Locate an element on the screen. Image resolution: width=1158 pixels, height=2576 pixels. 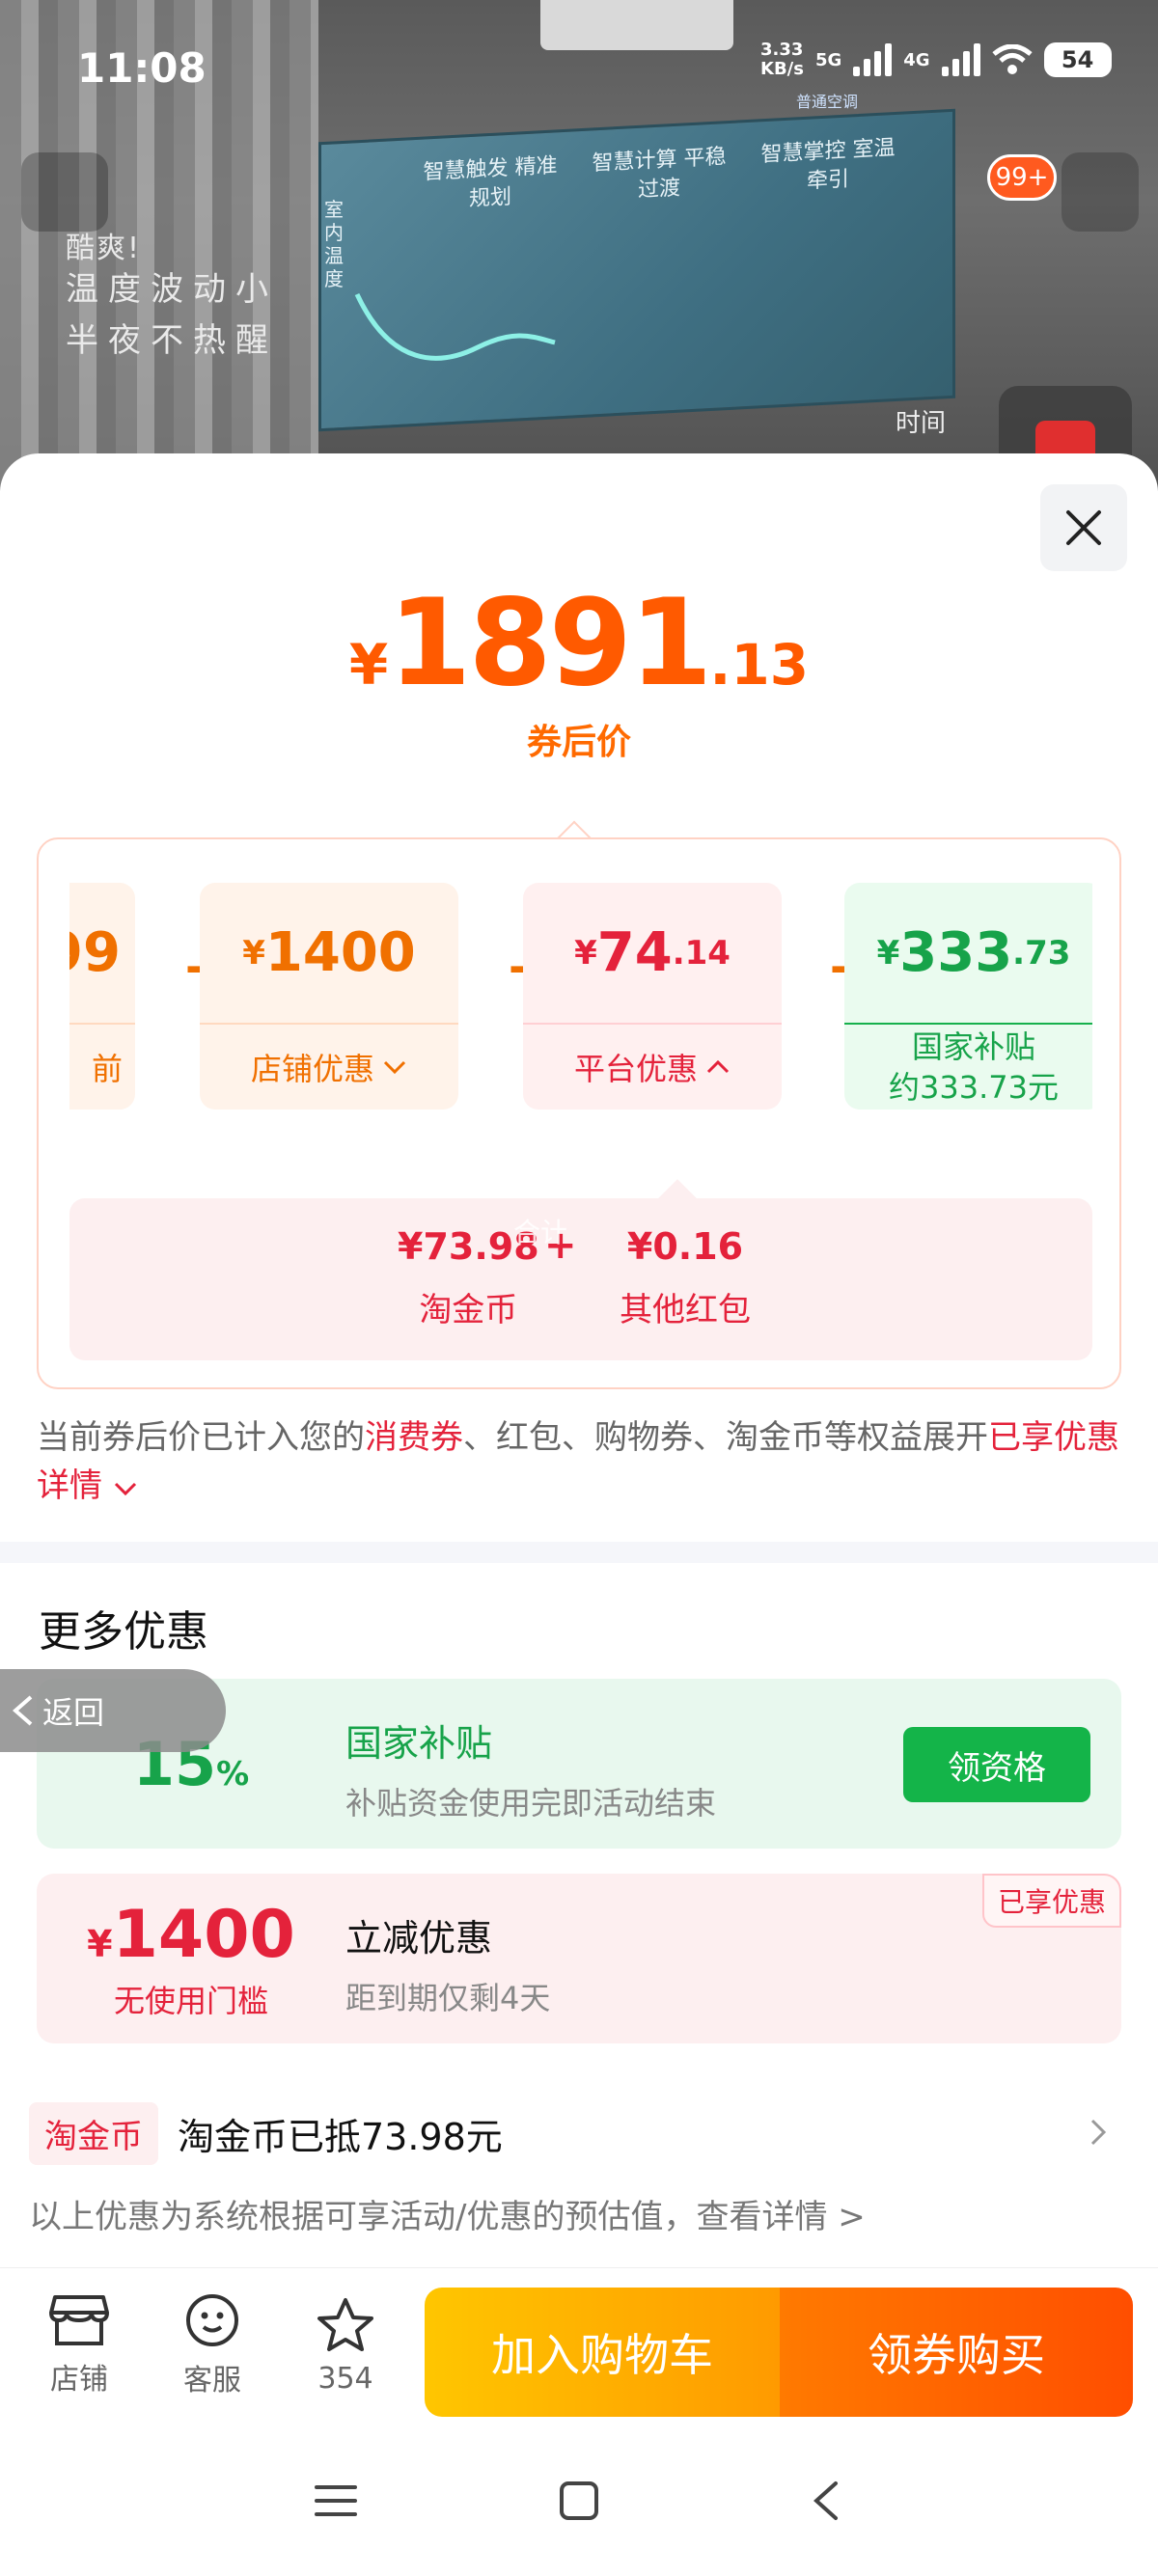
photo-text-line2: 温度波动小 is located at coordinates (172, 290).